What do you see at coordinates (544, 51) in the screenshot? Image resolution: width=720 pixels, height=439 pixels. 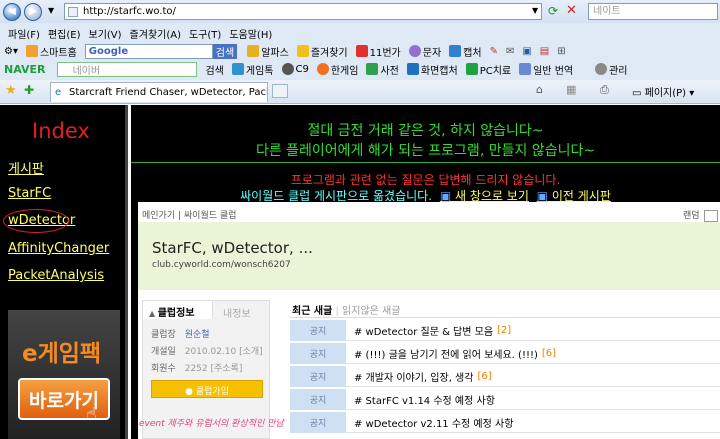 I see `edit-icon: ▤` at bounding box center [544, 51].